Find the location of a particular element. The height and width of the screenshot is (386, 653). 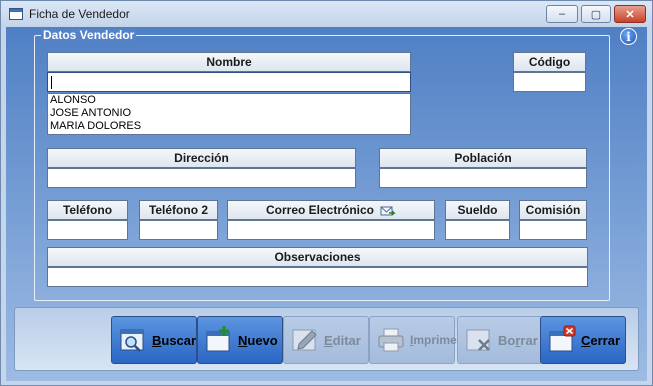

comision-input is located at coordinates (553, 230).